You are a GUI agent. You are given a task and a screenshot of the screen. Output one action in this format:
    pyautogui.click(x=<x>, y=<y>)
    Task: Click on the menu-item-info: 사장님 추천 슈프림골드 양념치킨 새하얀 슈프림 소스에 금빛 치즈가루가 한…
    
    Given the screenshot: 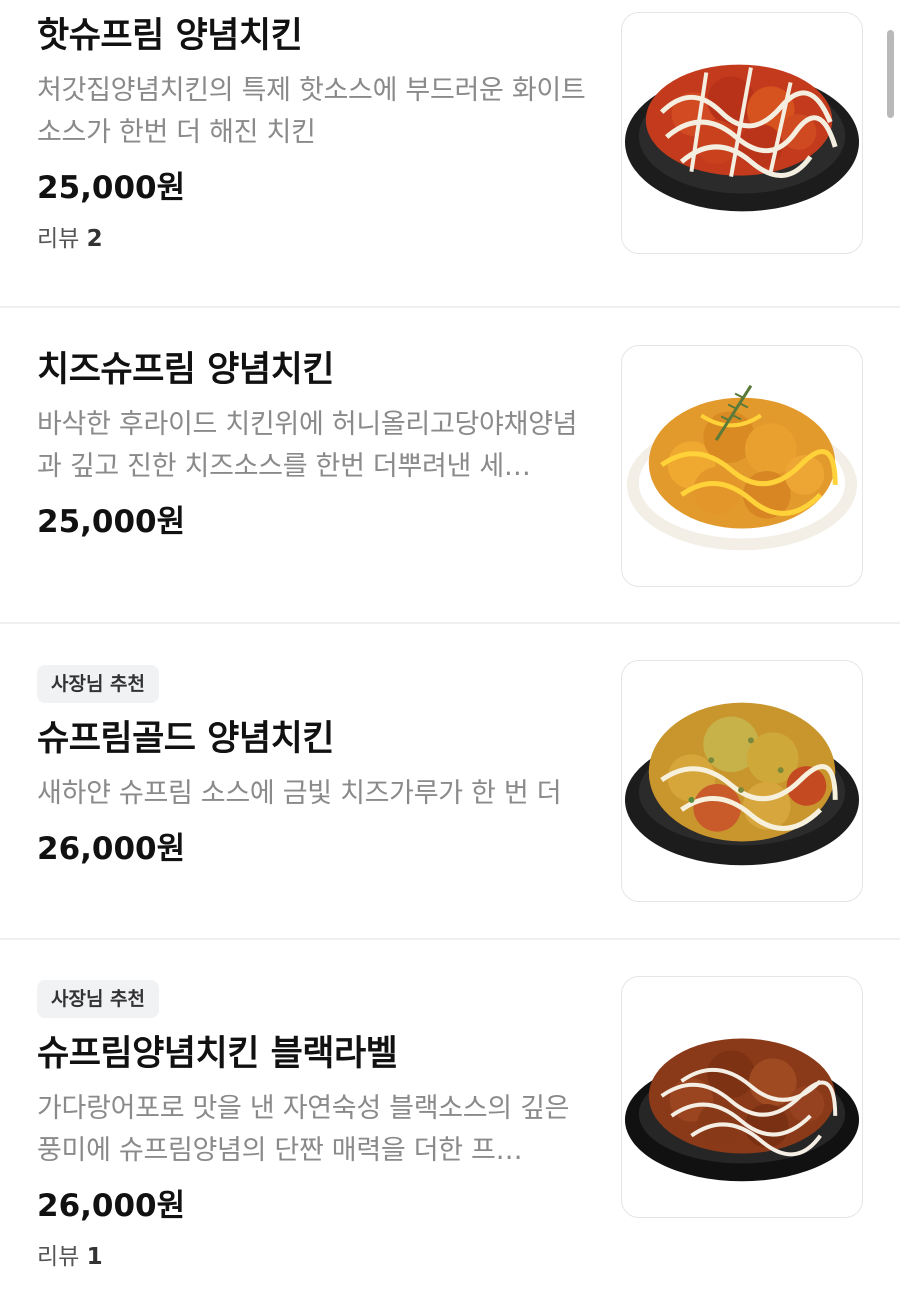 What is the action you would take?
    pyautogui.click(x=317, y=767)
    